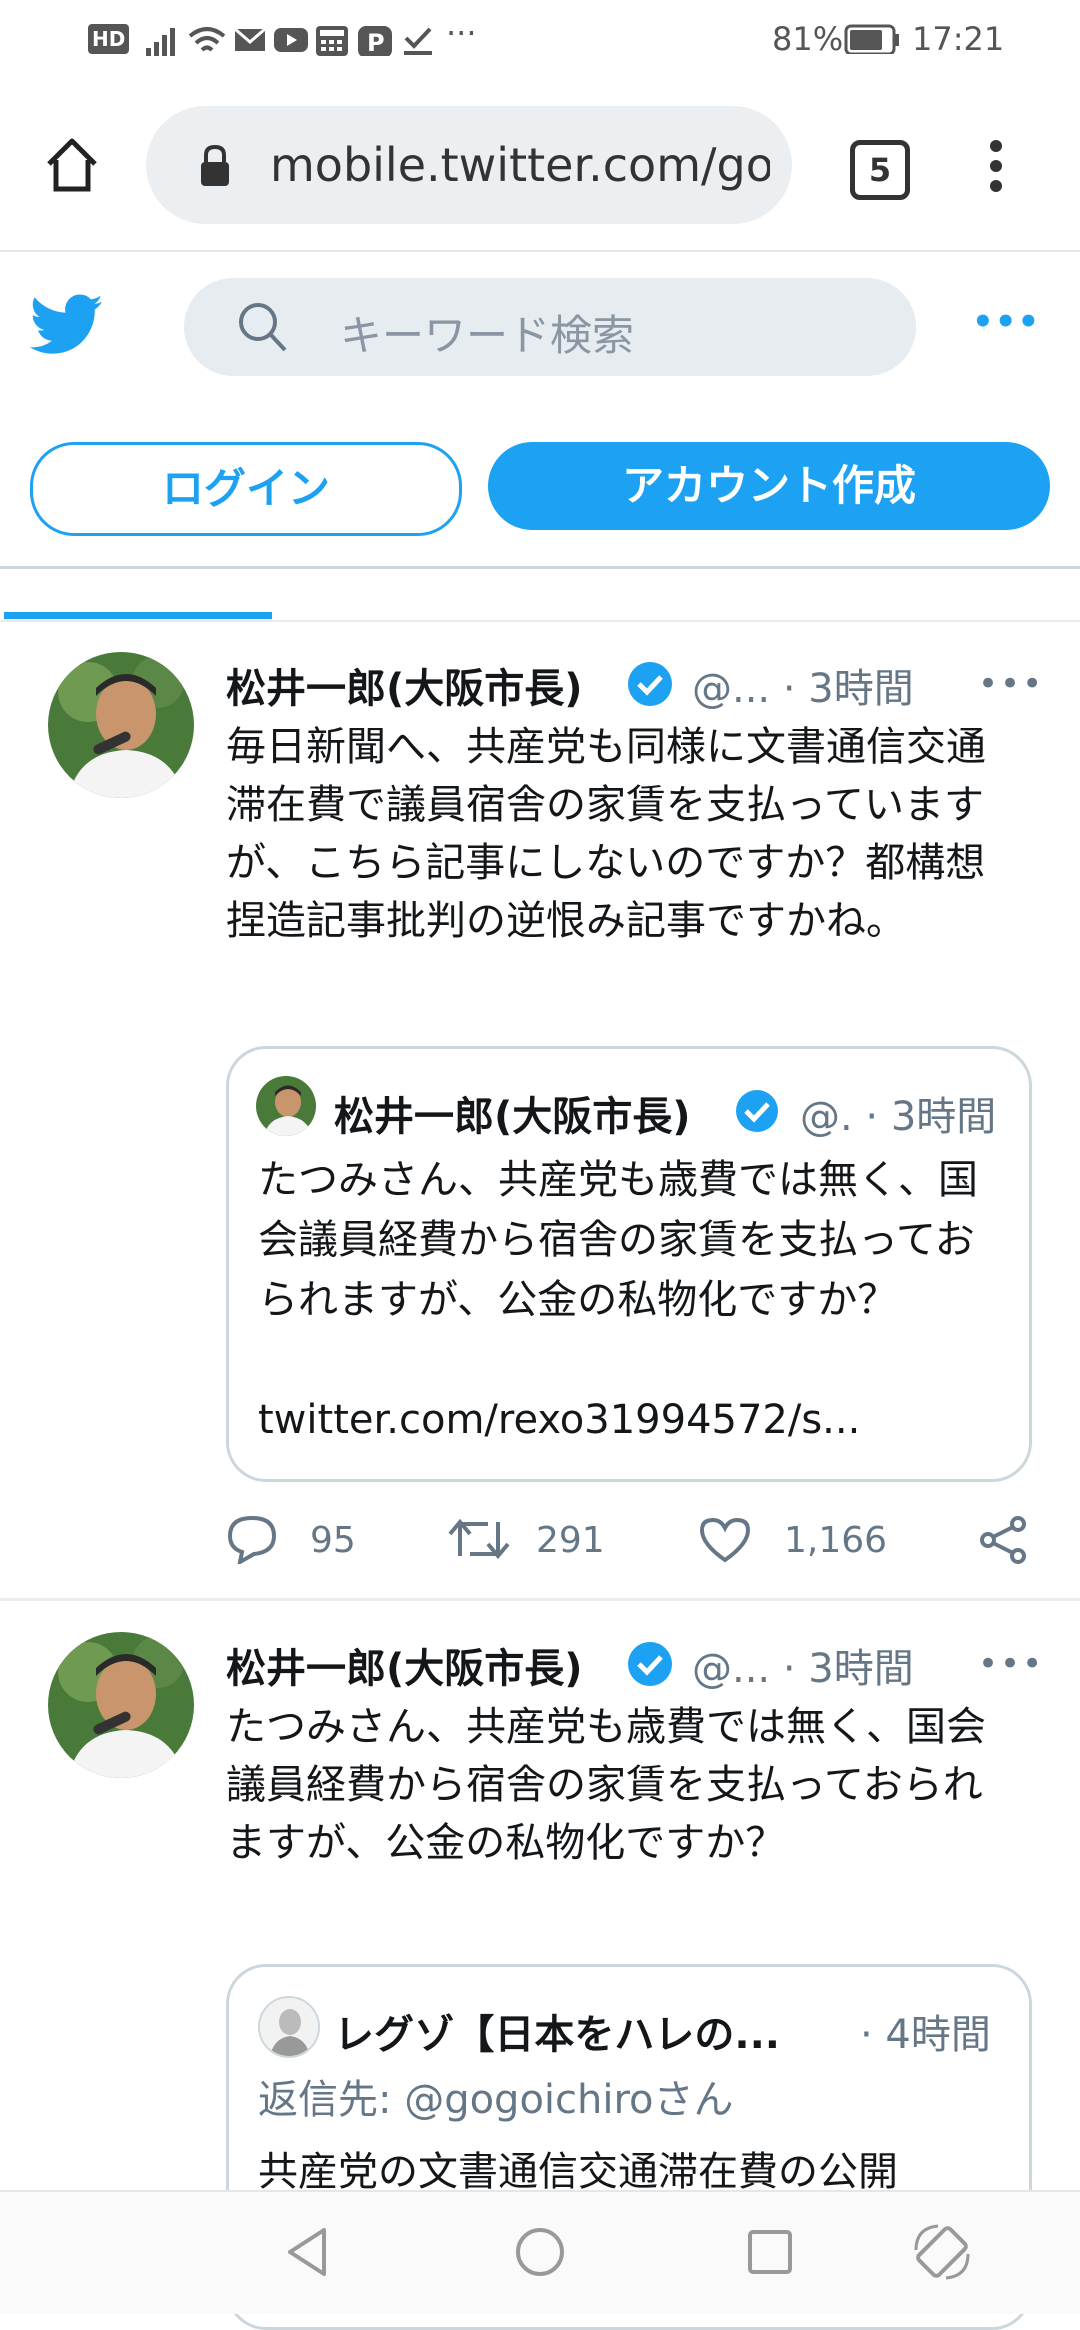 The height and width of the screenshot is (2330, 1080). What do you see at coordinates (332, 41) in the screenshot?
I see `calculator-icon` at bounding box center [332, 41].